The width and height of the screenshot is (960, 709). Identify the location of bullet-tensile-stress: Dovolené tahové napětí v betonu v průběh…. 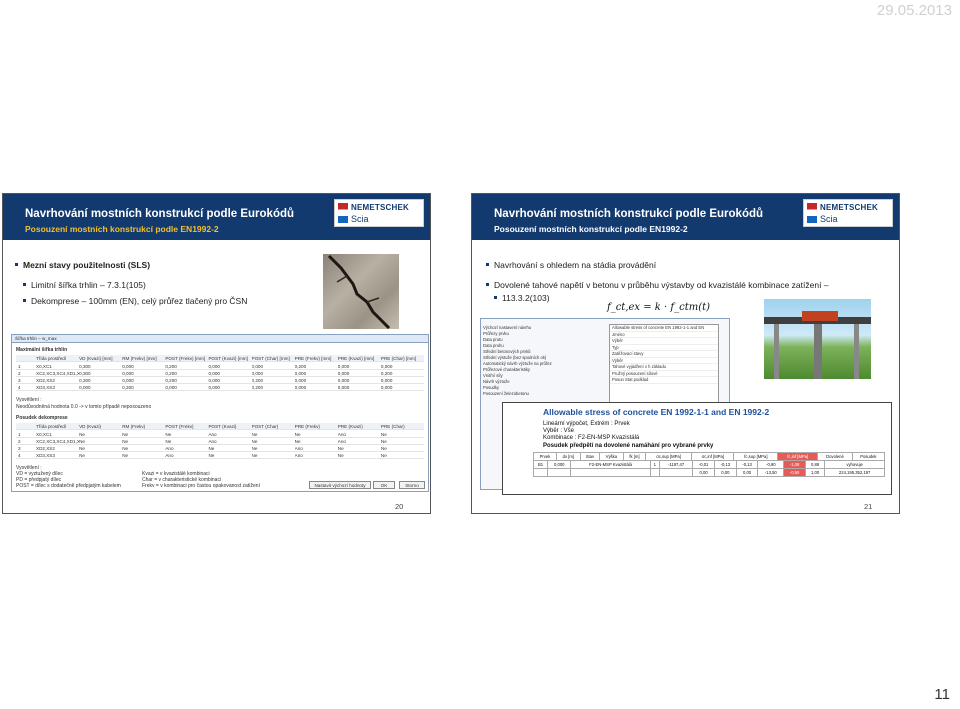
(657, 285).